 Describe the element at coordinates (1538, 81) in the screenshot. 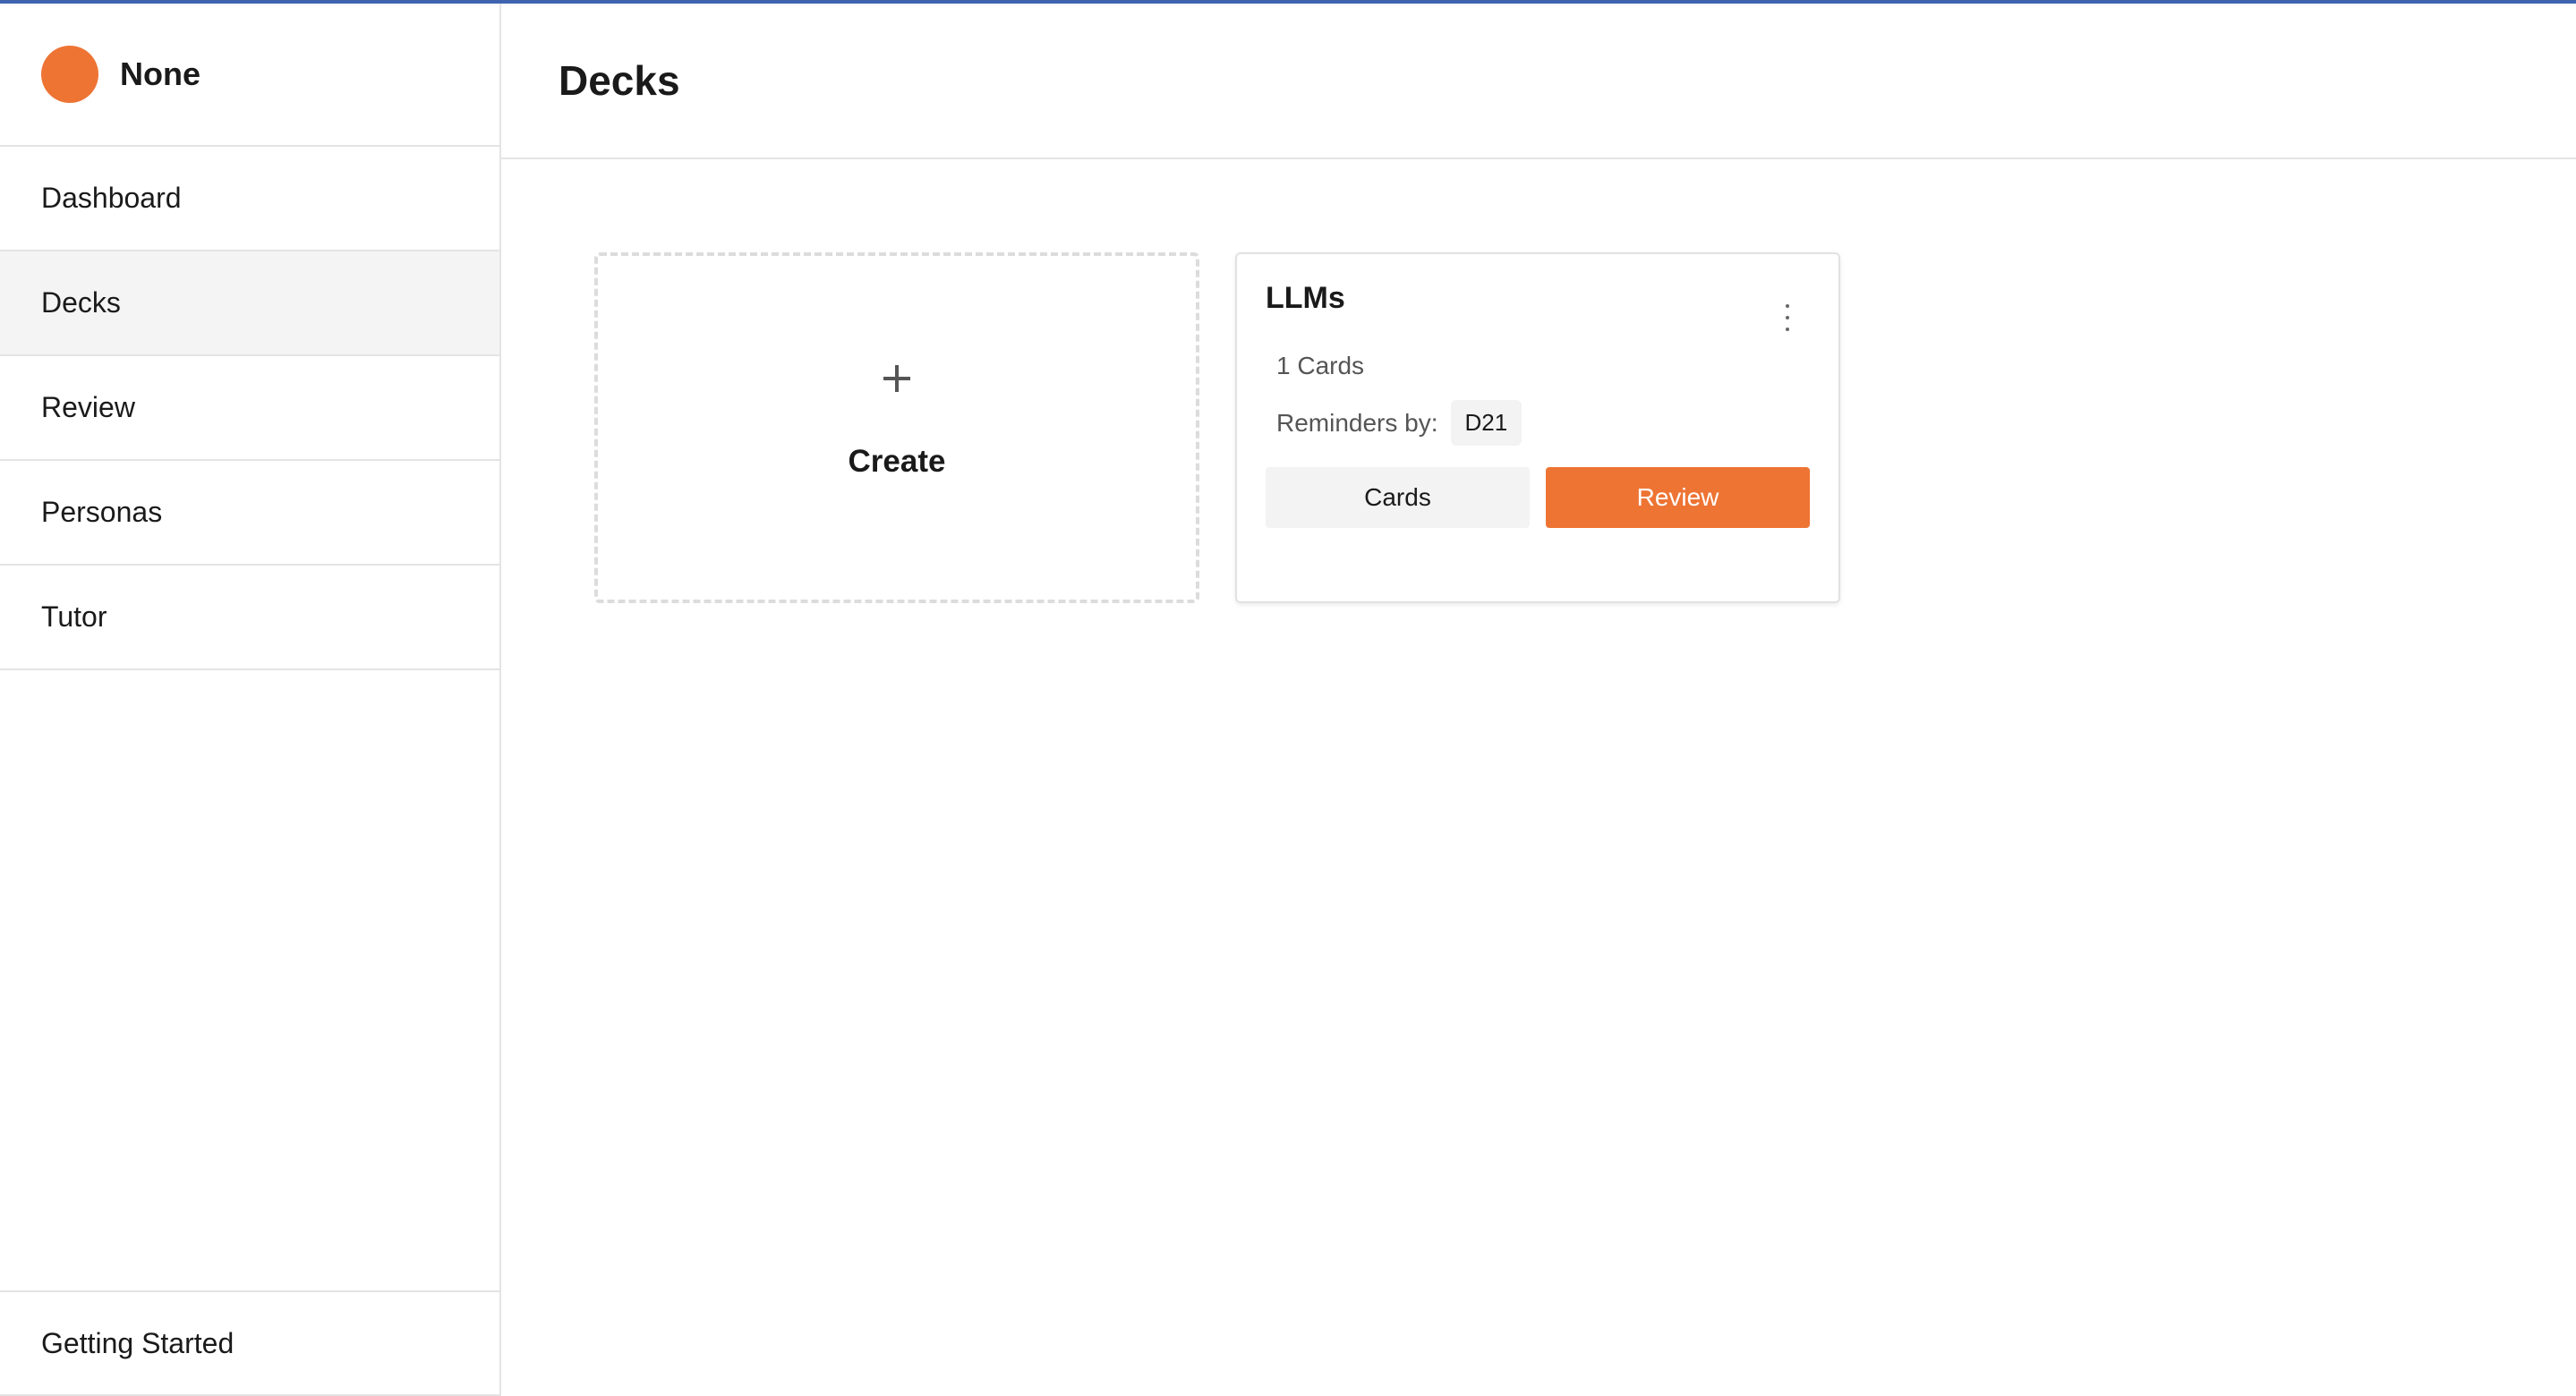

I see `main-header: Decks` at that location.